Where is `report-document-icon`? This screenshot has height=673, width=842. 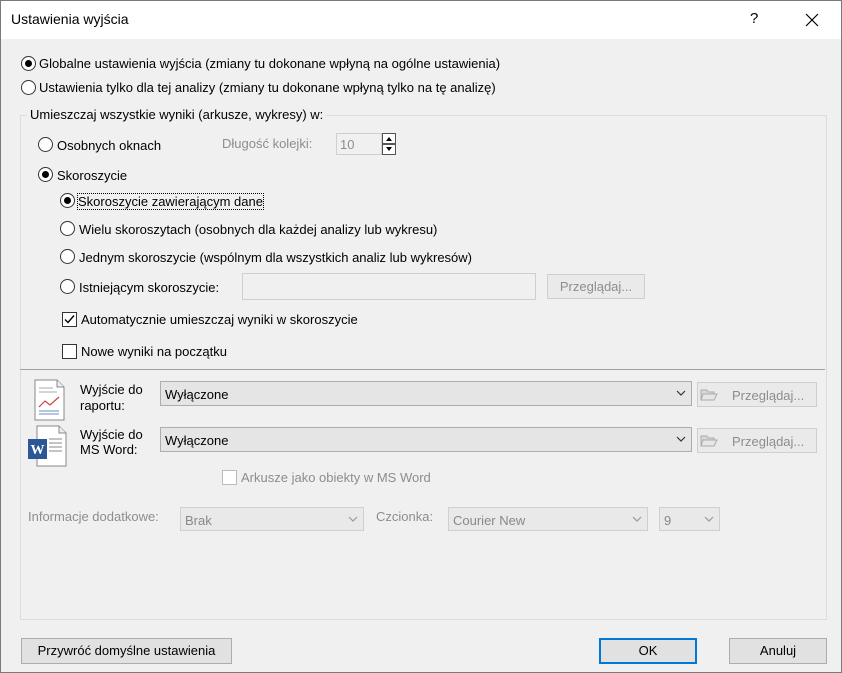 report-document-icon is located at coordinates (48, 400).